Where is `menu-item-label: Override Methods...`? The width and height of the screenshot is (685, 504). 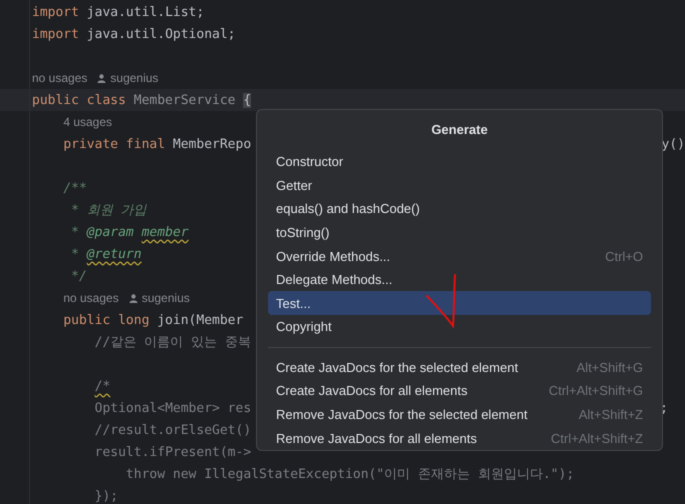
menu-item-label: Override Methods... is located at coordinates (333, 256).